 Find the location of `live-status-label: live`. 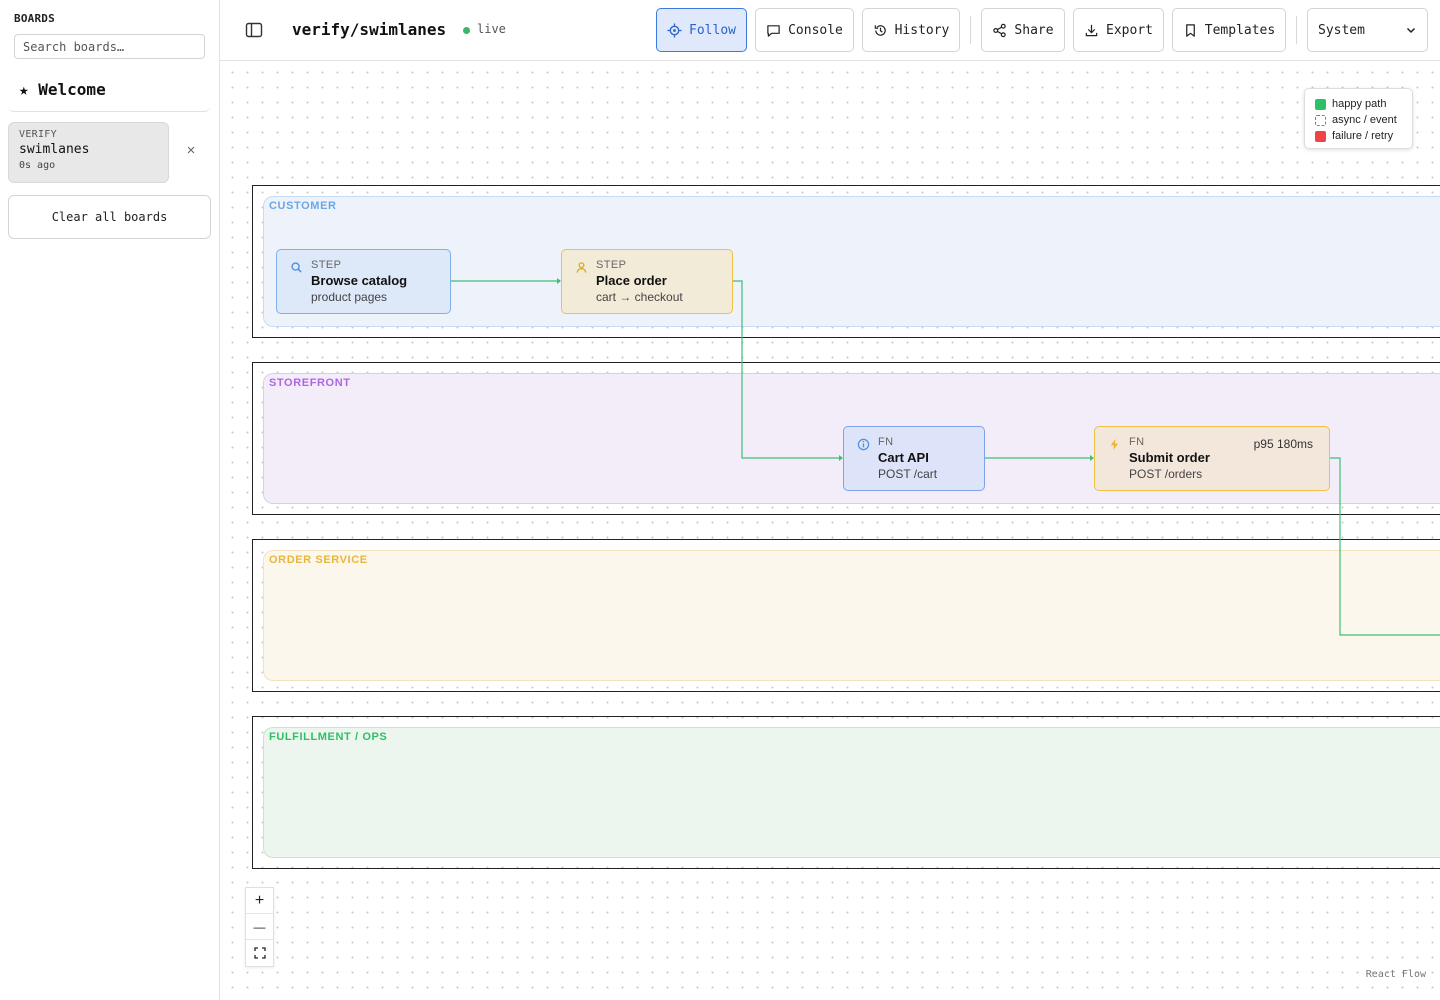

live-status-label: live is located at coordinates (491, 29).